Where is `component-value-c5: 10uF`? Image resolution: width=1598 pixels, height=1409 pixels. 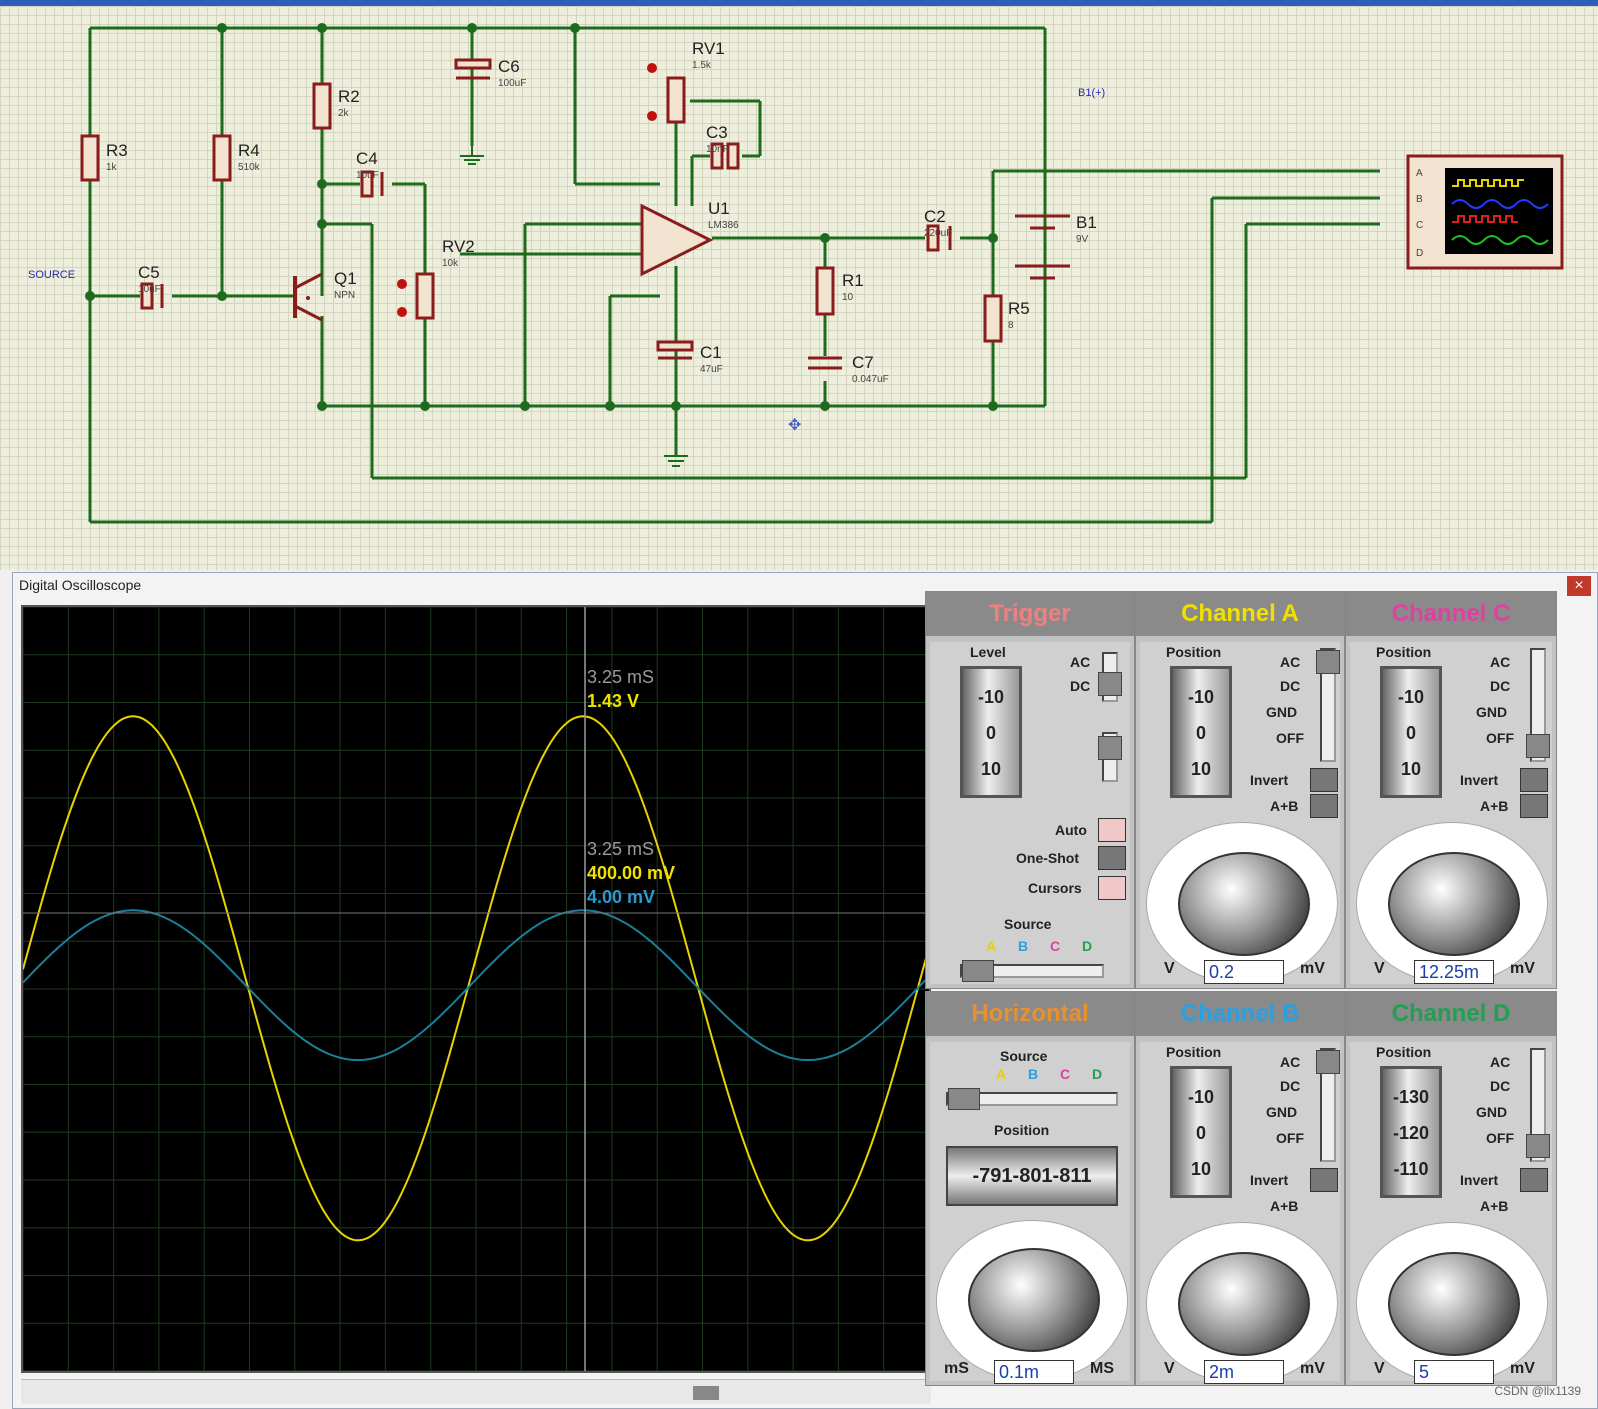
component-value-c5: 10uF is located at coordinates (149, 289).